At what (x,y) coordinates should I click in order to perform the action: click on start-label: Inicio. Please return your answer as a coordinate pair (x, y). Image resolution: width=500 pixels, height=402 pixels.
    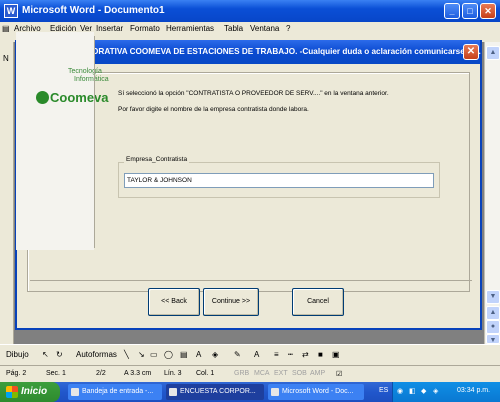
    Looking at the image, I should click on (34, 391).